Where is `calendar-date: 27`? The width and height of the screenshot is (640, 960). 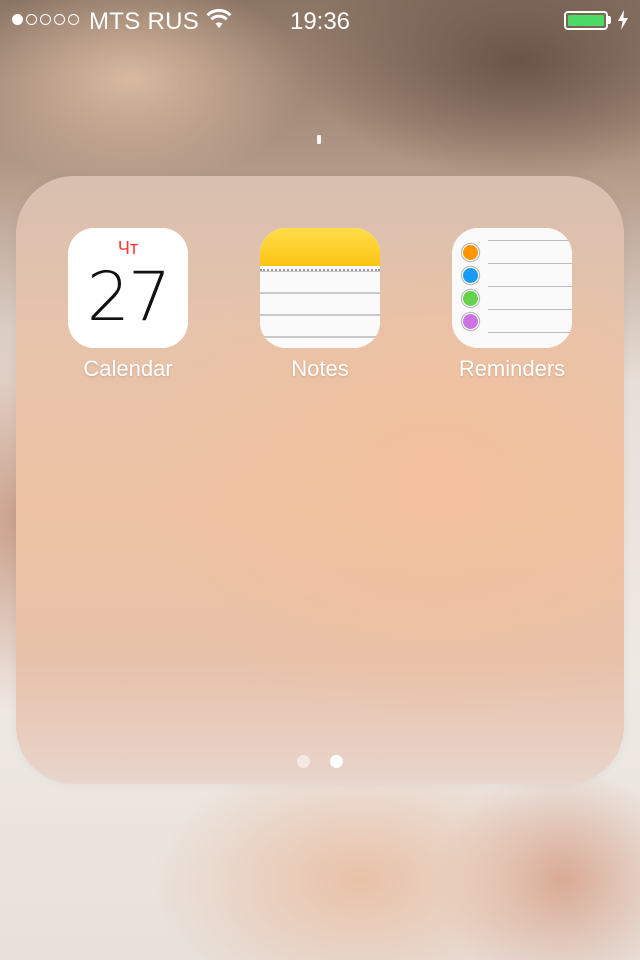
calendar-date: 27 is located at coordinates (129, 297).